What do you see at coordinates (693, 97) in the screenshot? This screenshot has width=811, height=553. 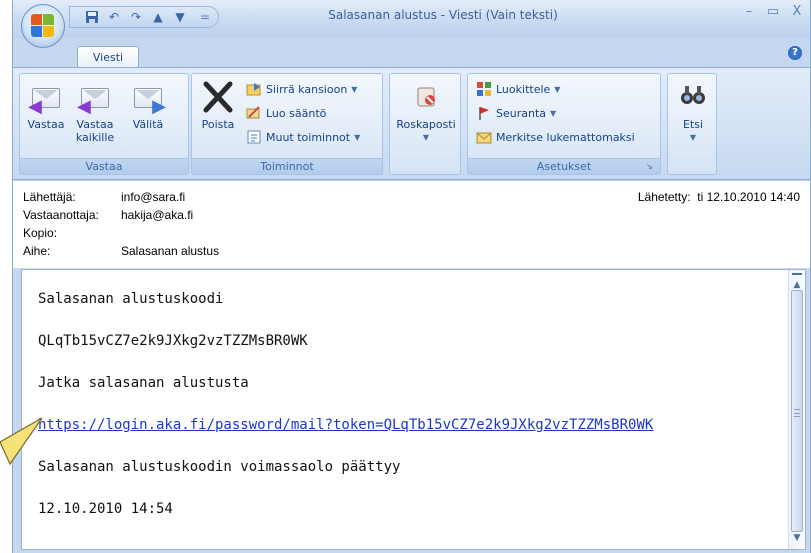 I see `binoculars-icon` at bounding box center [693, 97].